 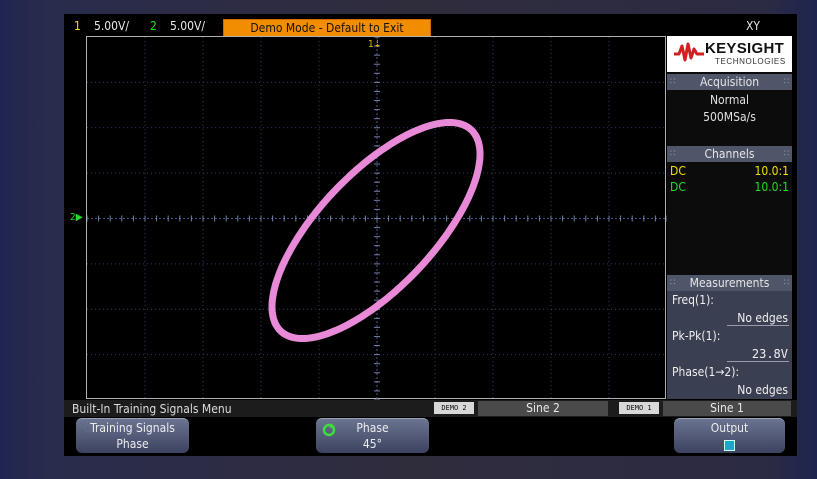 I want to click on measurements-title: Measurements, so click(x=729, y=283).